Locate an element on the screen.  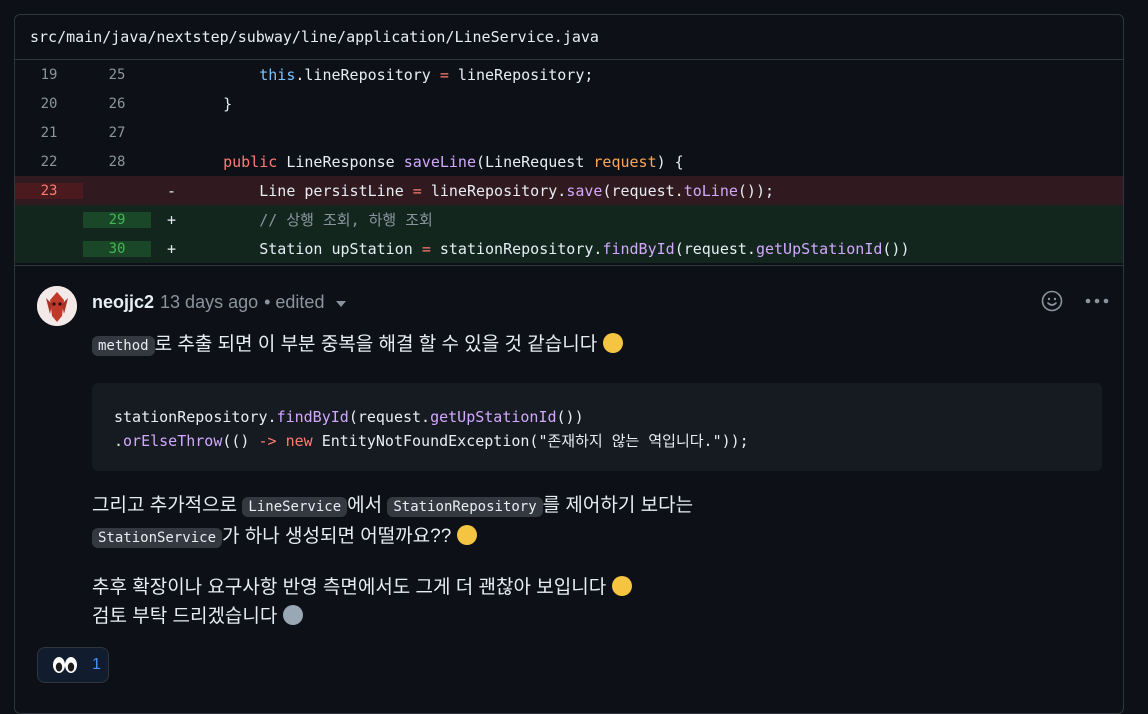
comment-actions is located at coordinates (1075, 301).